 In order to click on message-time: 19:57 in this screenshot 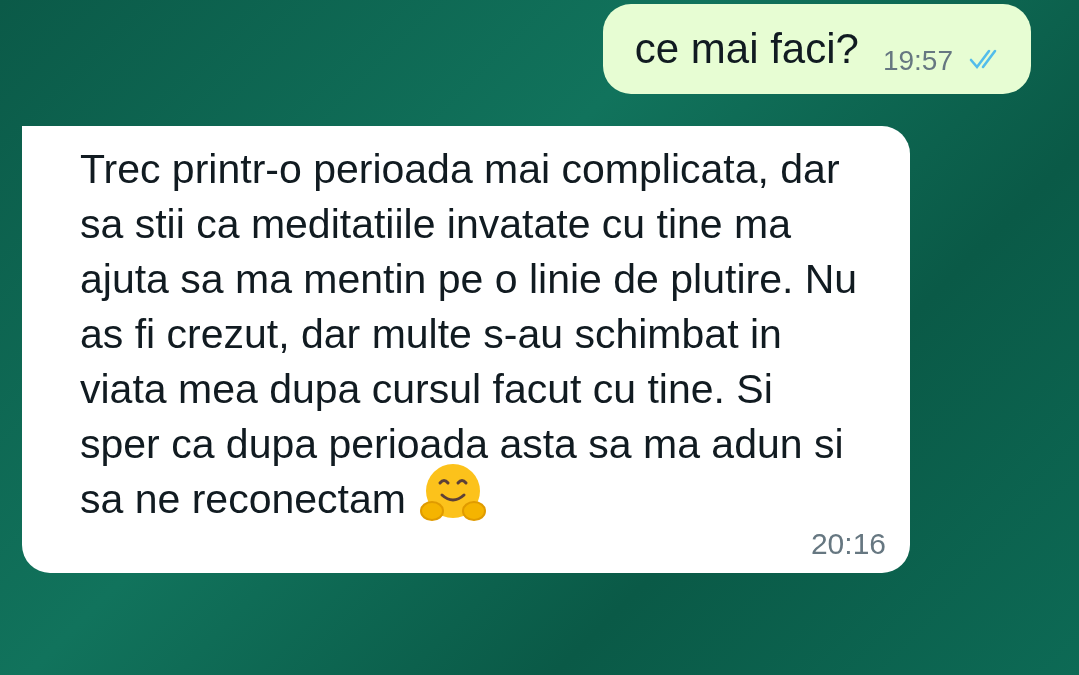, I will do `click(917, 61)`.